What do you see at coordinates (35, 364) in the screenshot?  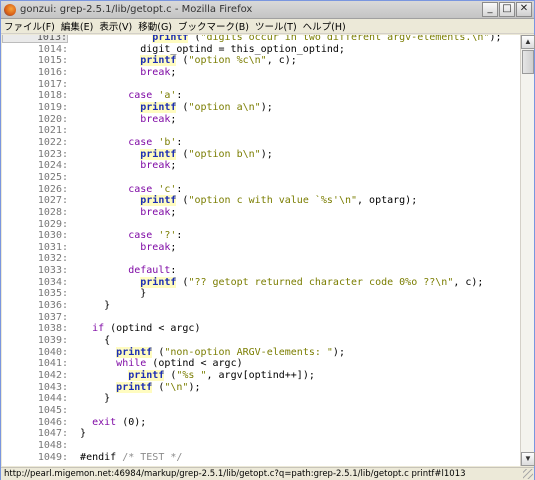 I see `line-number: 1041:` at bounding box center [35, 364].